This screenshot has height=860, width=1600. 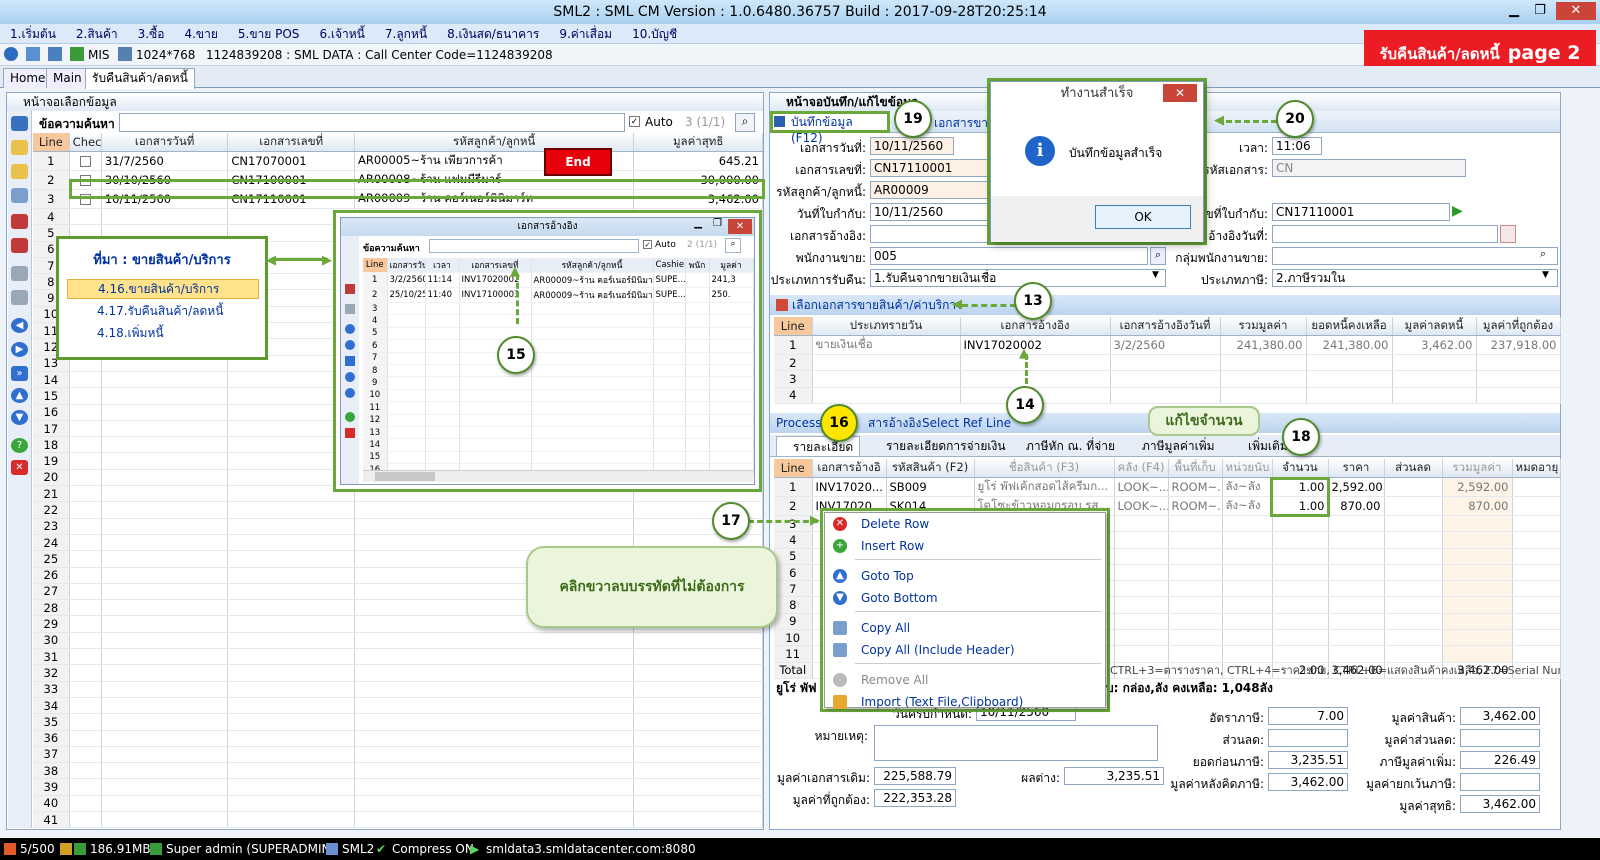 I want to click on ref-arrow-right-icon, so click(x=350, y=345).